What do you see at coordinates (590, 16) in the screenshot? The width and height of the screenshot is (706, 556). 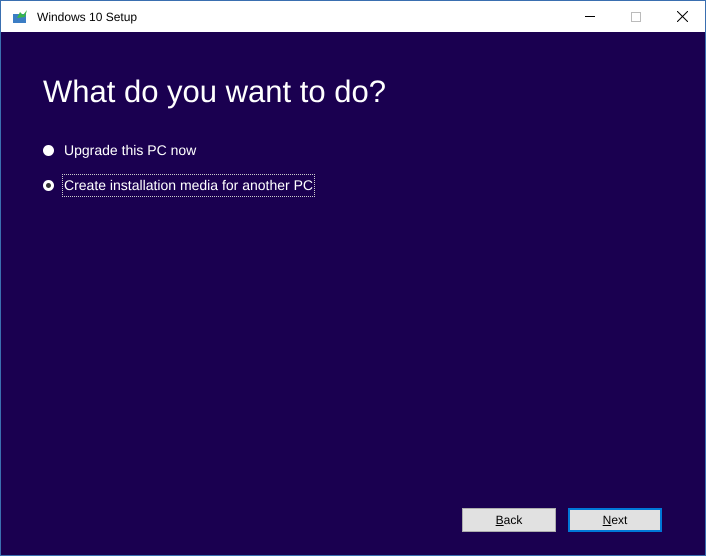 I see `minimize-icon` at bounding box center [590, 16].